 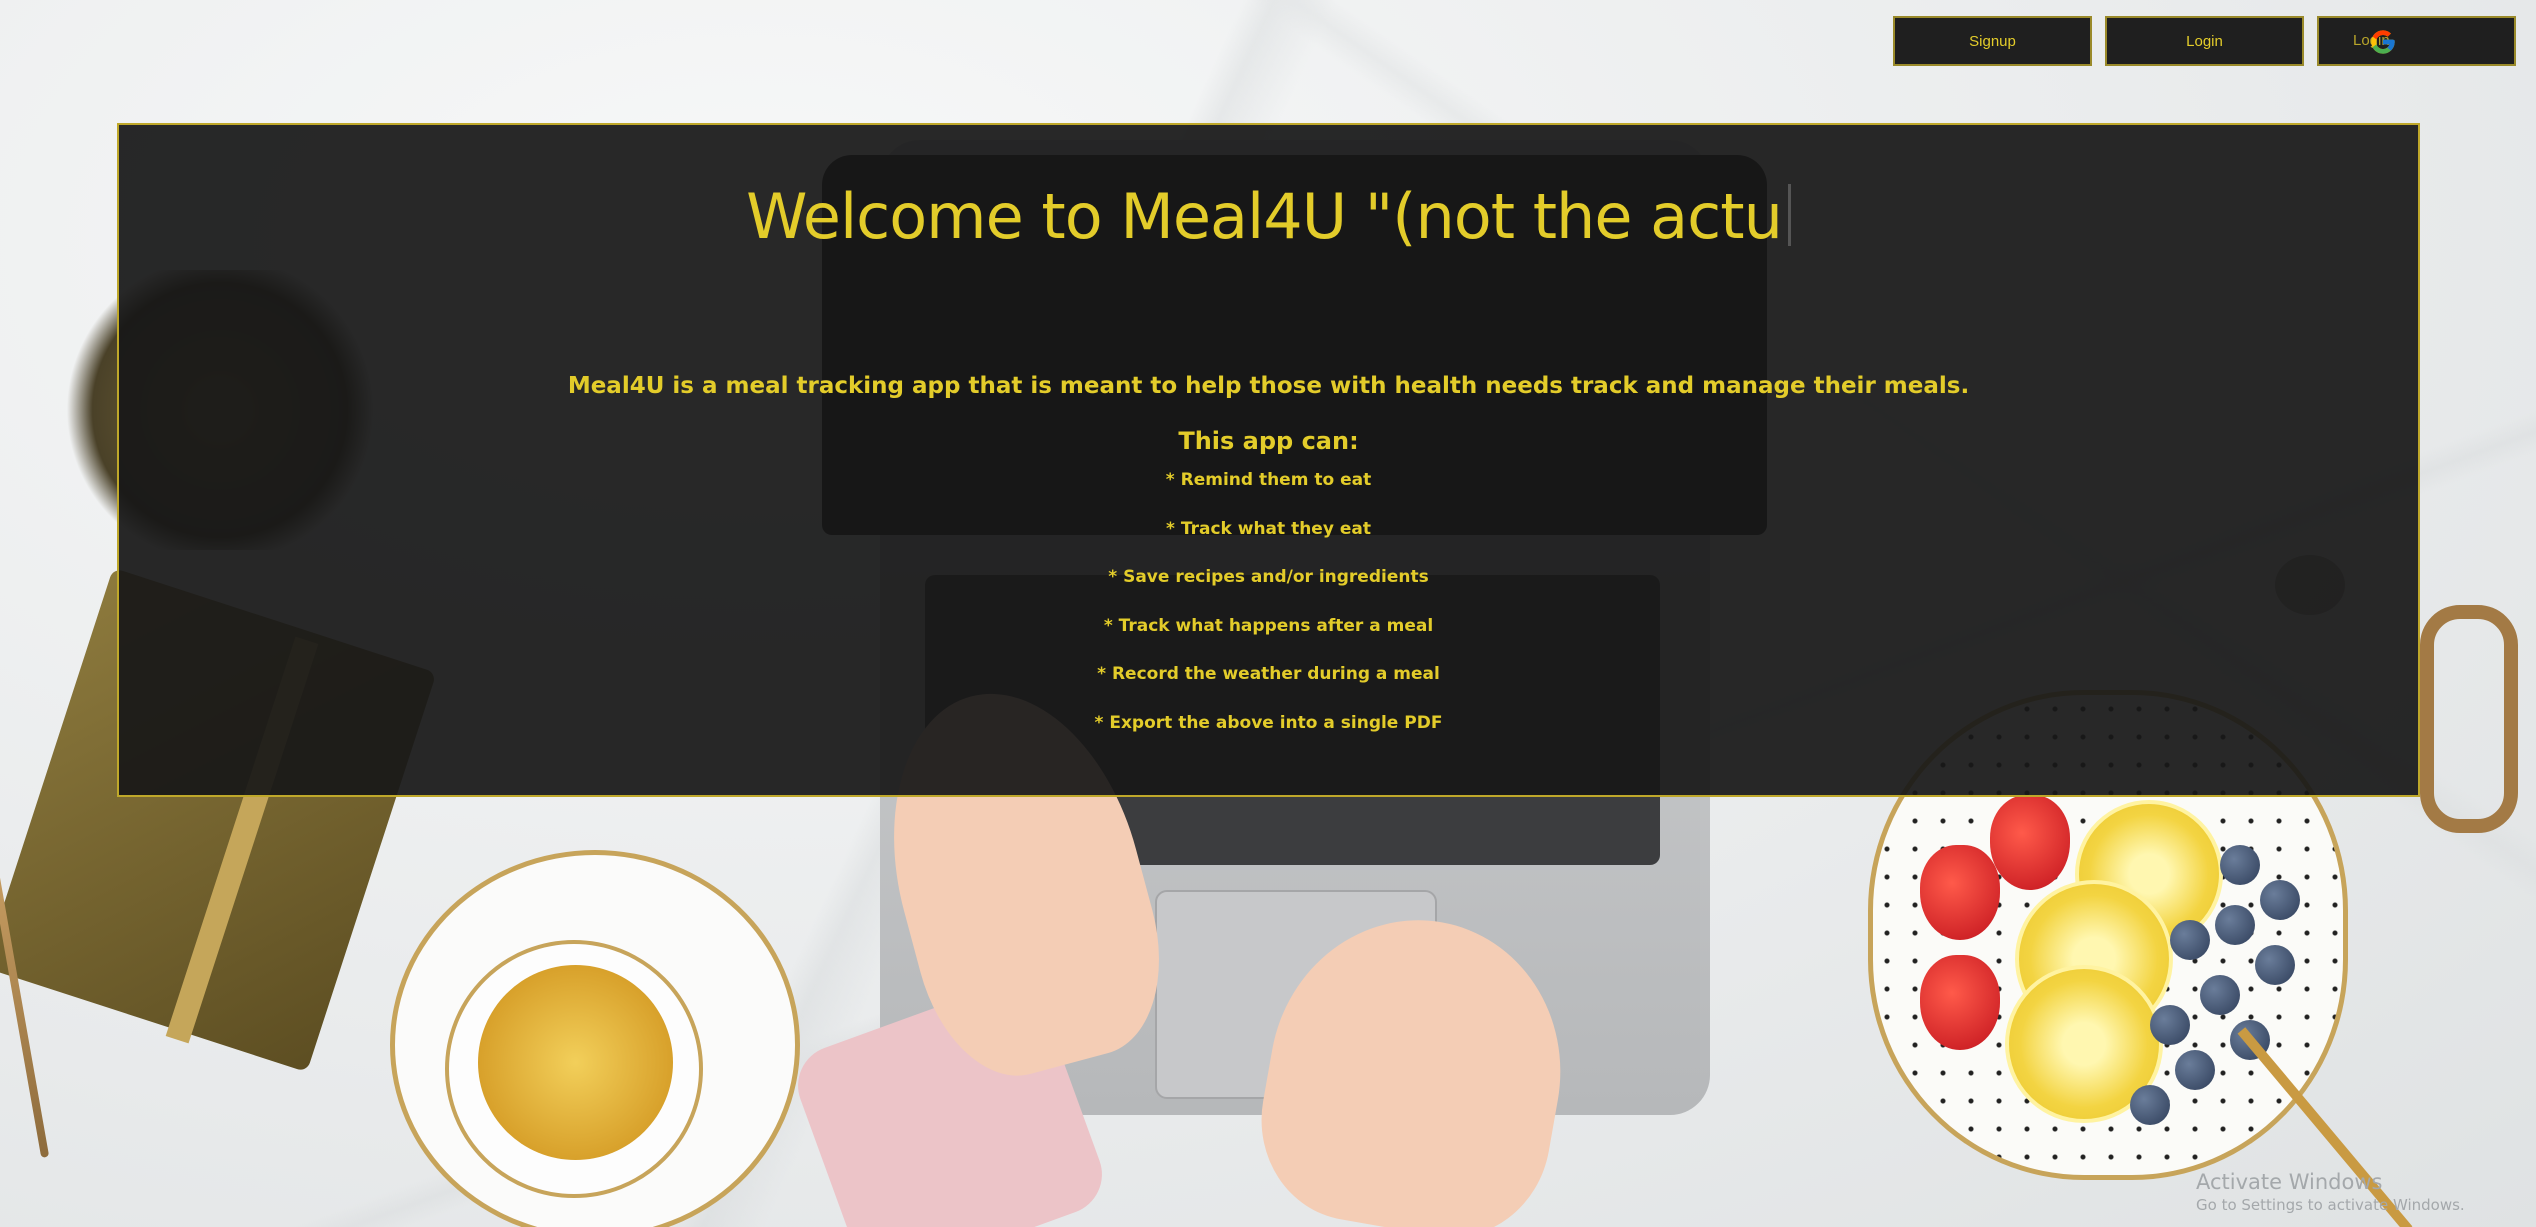 I want to click on login-button: Login, so click(x=2204, y=41).